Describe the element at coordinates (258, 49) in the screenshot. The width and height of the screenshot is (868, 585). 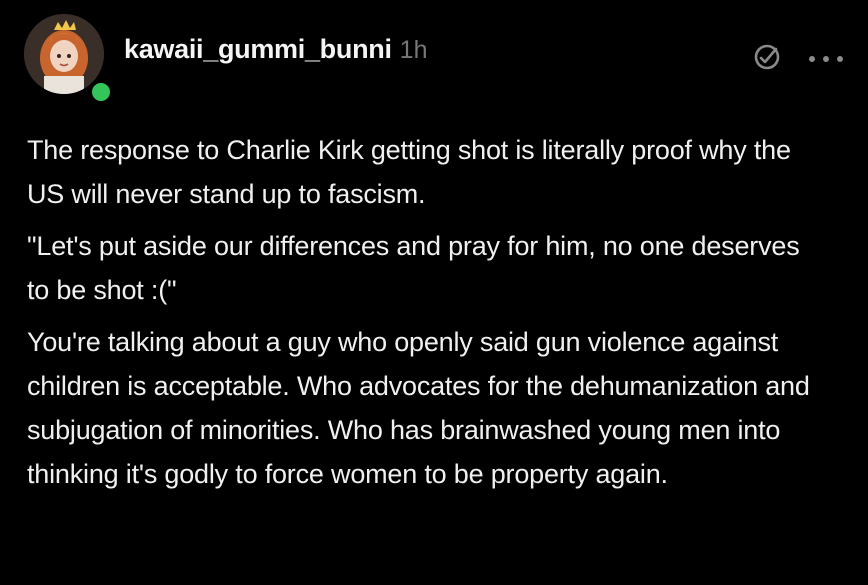
I see `username-link: kawaii_gummi_bunni` at that location.